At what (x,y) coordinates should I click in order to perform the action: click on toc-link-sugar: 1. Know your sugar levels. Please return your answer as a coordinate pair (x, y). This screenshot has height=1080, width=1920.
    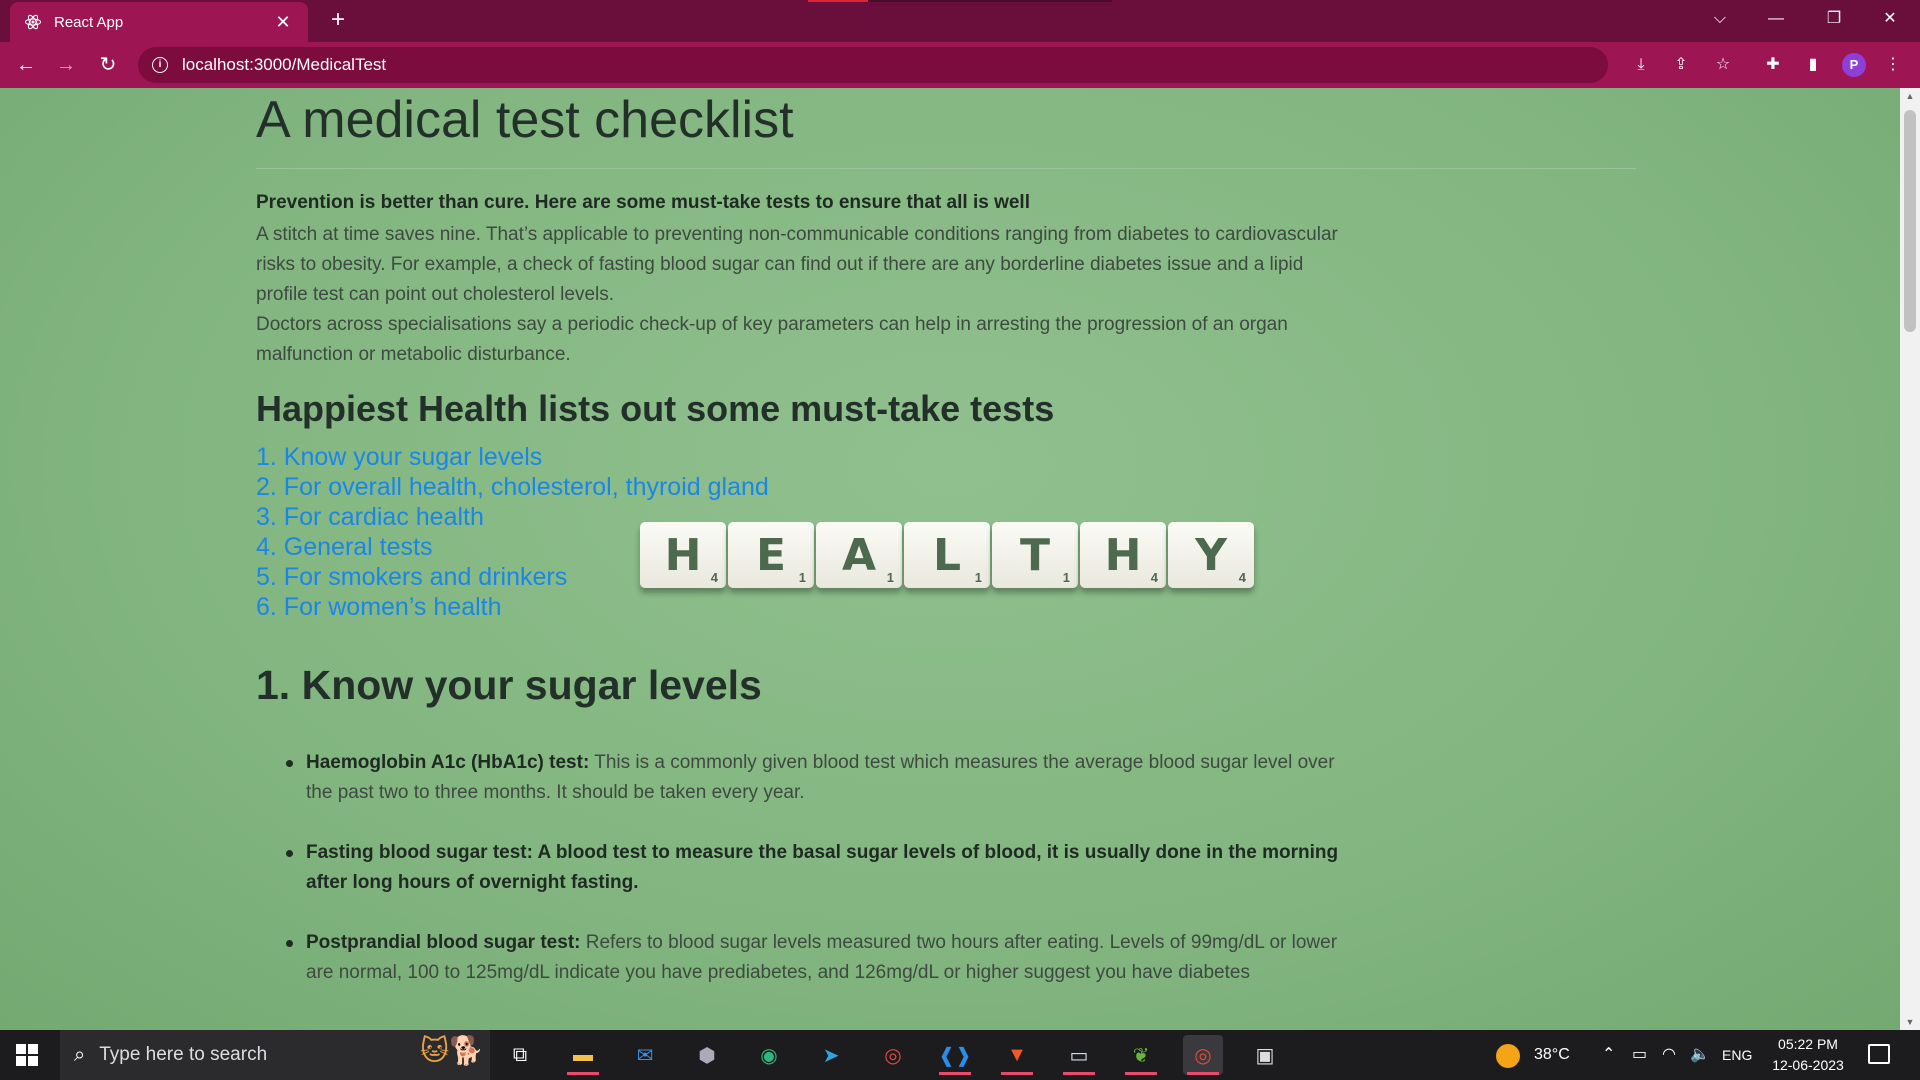
    Looking at the image, I should click on (512, 457).